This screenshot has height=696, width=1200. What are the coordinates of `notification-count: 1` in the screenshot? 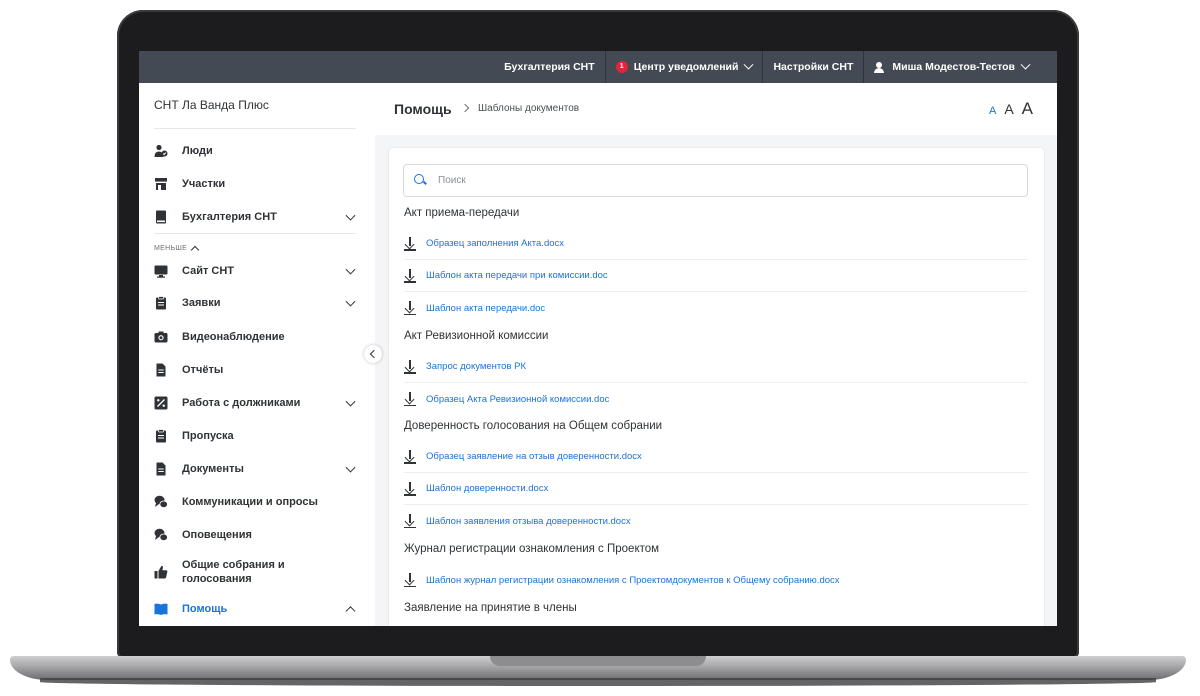 It's located at (621, 67).